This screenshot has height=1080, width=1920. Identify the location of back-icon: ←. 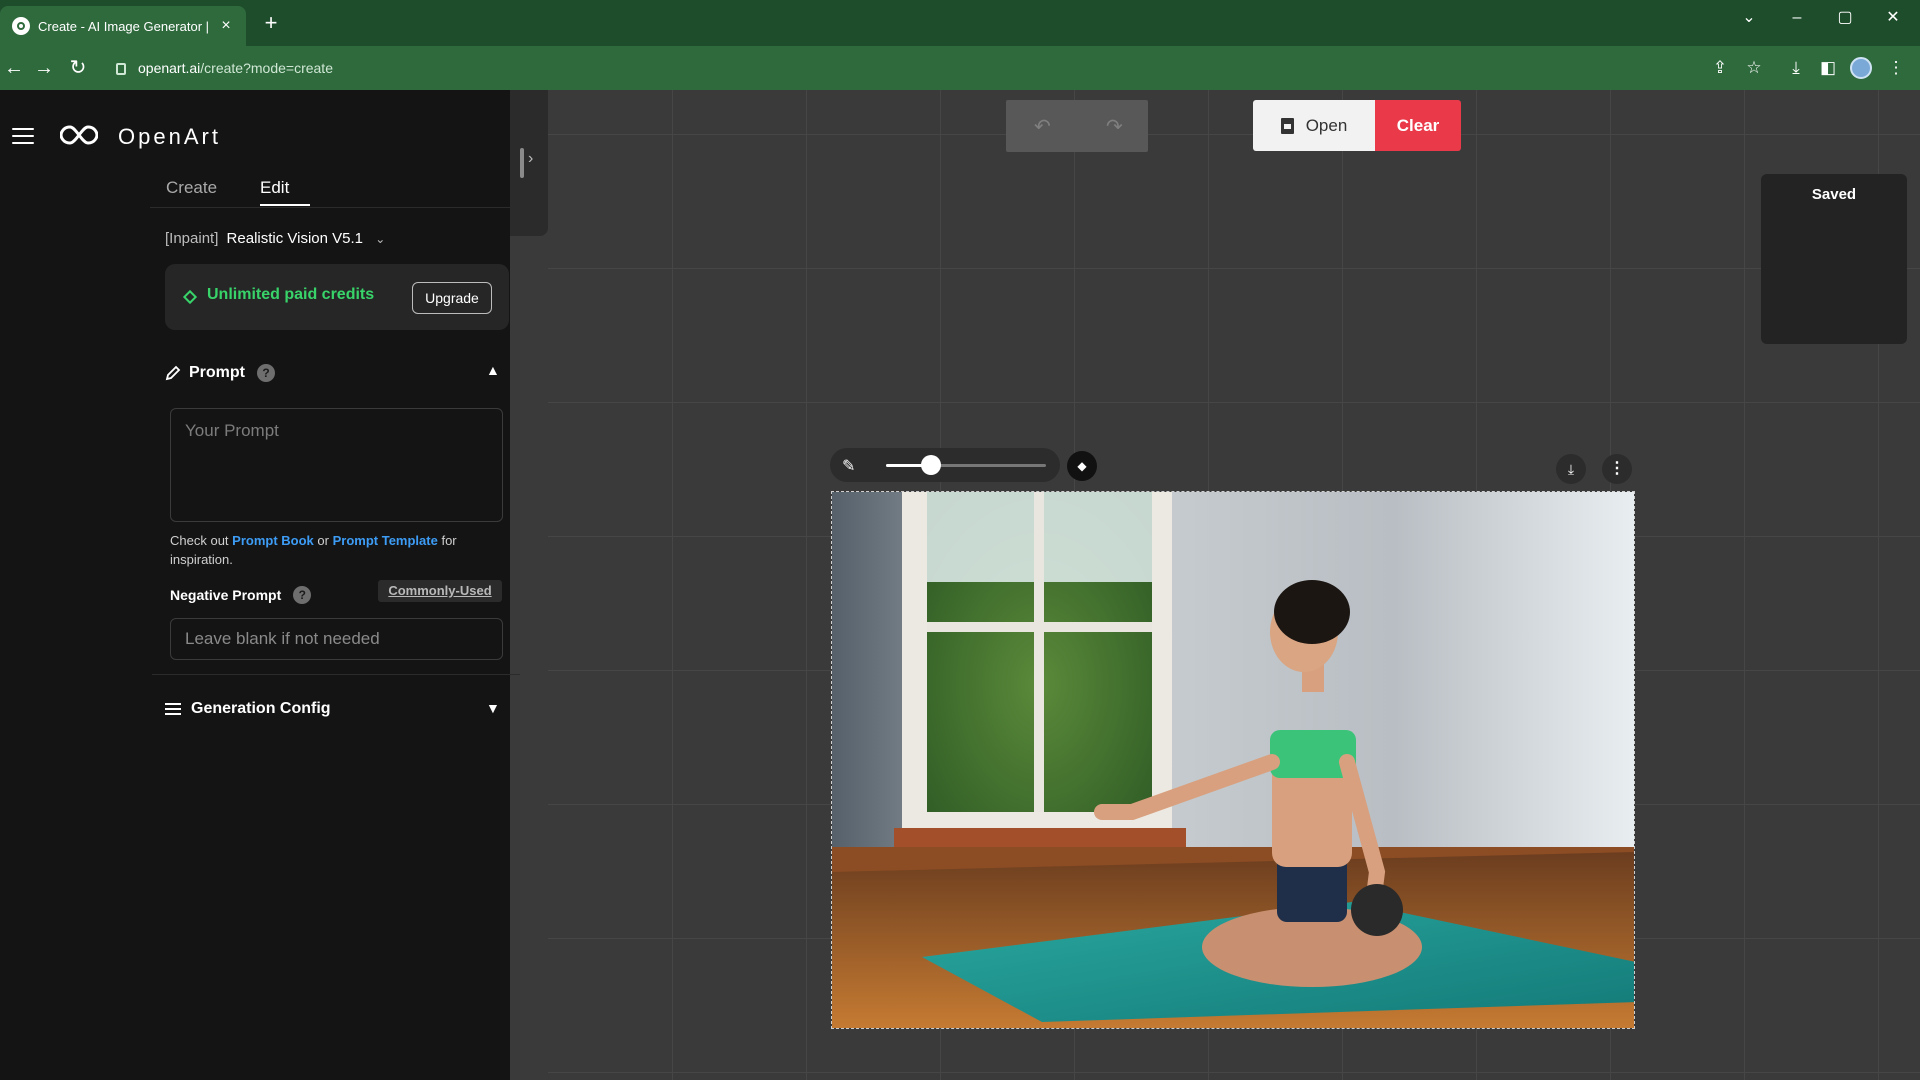
(14, 68).